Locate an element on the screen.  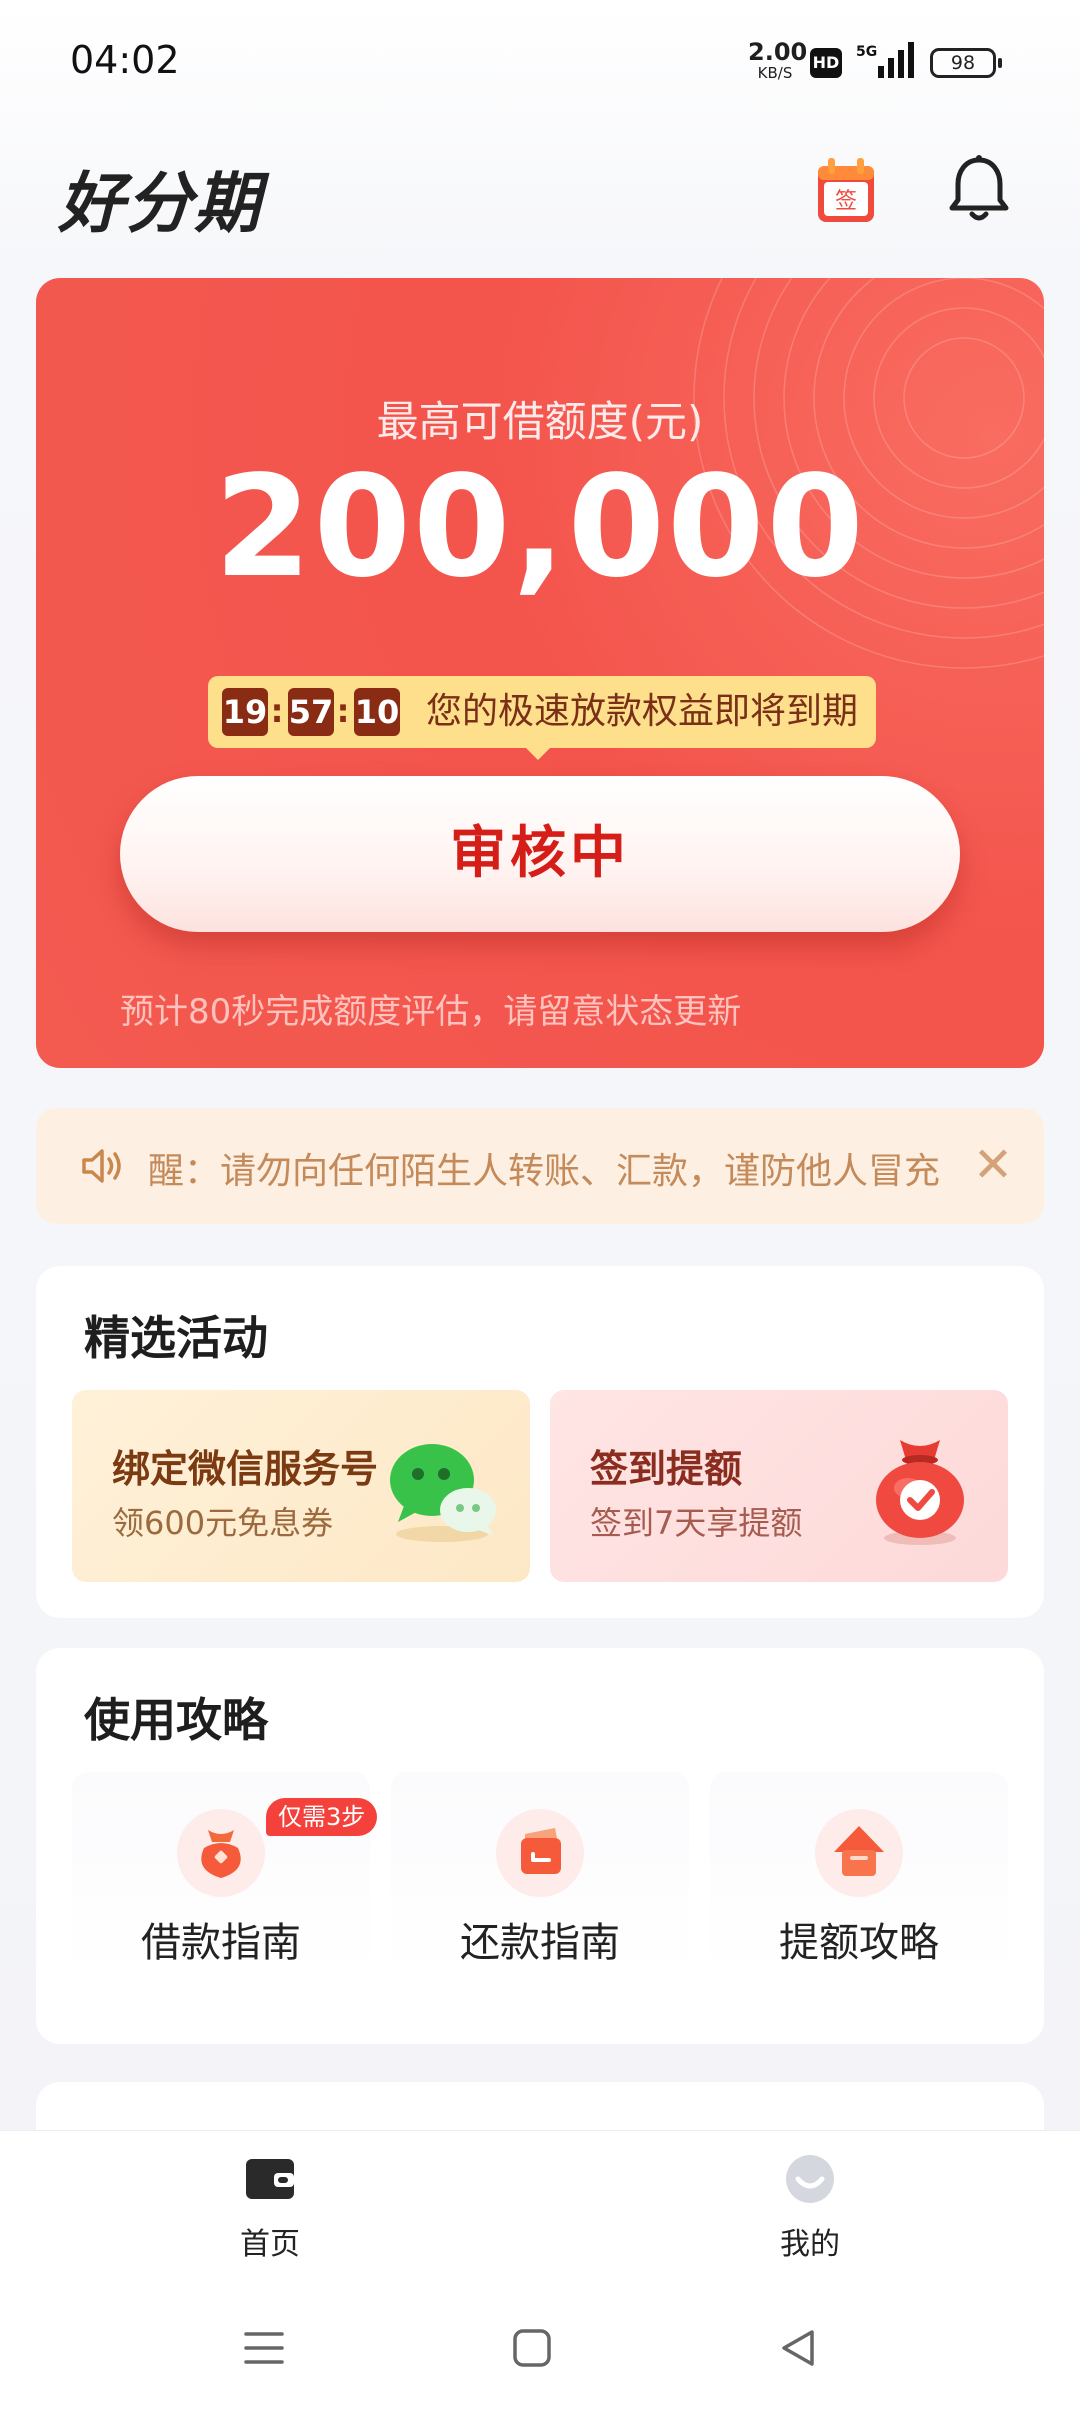
countdown-banner: 19 : 57 : 10 您的极速放款权益即将到期 is located at coordinates (542, 718).